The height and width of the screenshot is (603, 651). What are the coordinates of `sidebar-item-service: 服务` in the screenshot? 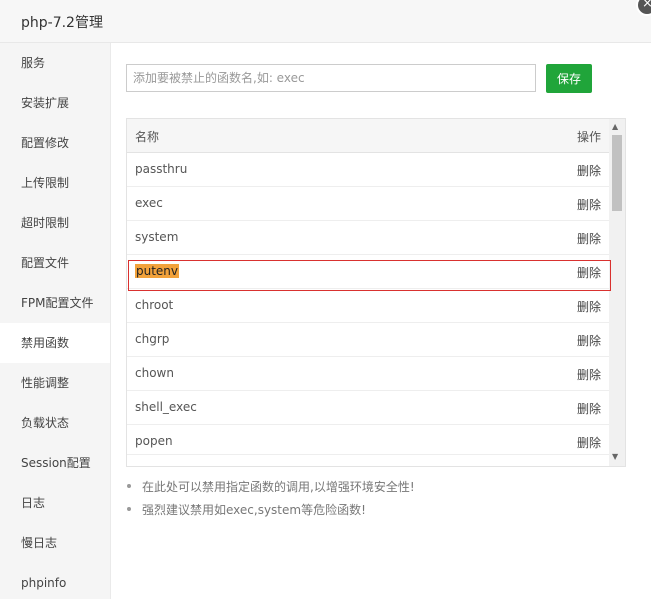 It's located at (55, 63).